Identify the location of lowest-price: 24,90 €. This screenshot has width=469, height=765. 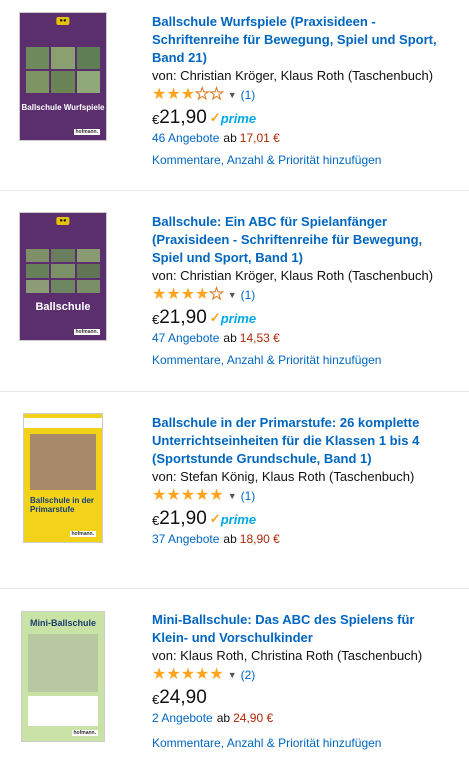
(253, 718).